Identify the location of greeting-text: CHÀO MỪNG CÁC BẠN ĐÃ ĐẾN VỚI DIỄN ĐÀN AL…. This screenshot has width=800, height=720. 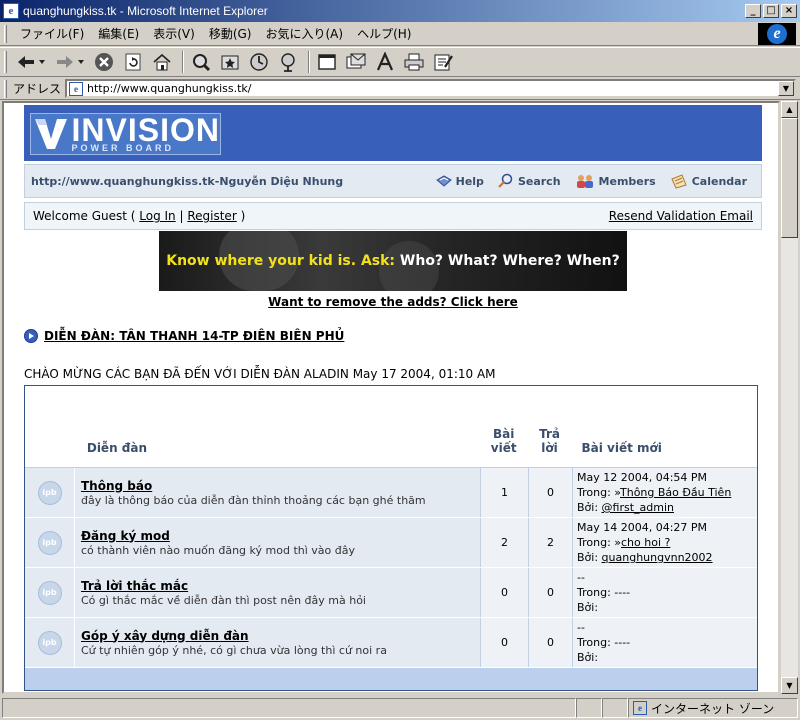
(260, 374).